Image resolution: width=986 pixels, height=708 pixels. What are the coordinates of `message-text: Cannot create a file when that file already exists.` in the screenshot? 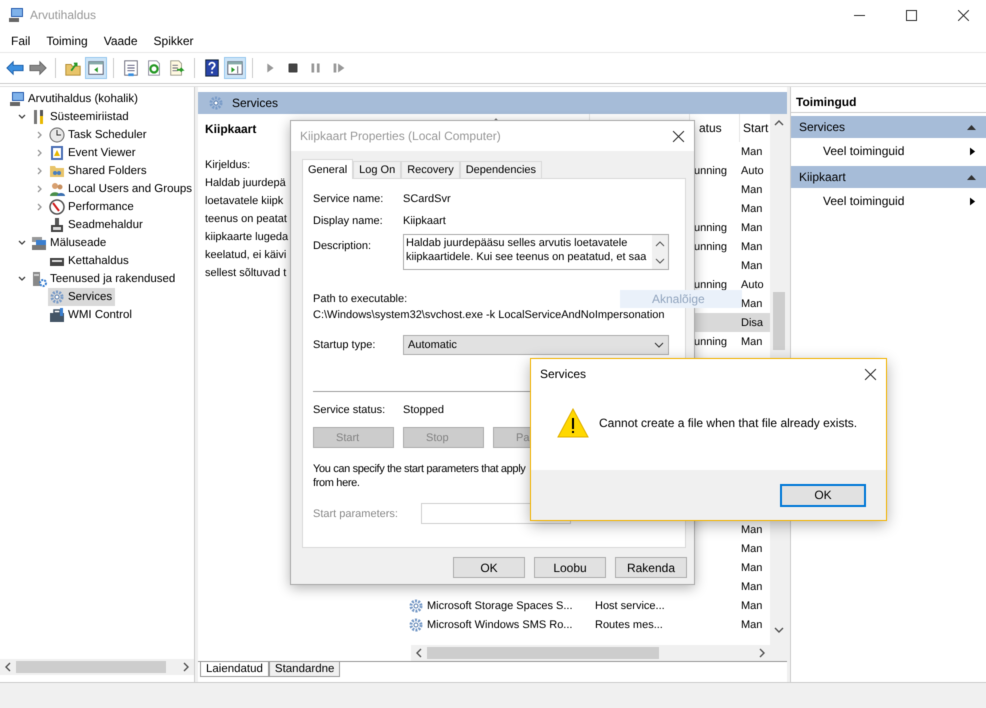 It's located at (728, 423).